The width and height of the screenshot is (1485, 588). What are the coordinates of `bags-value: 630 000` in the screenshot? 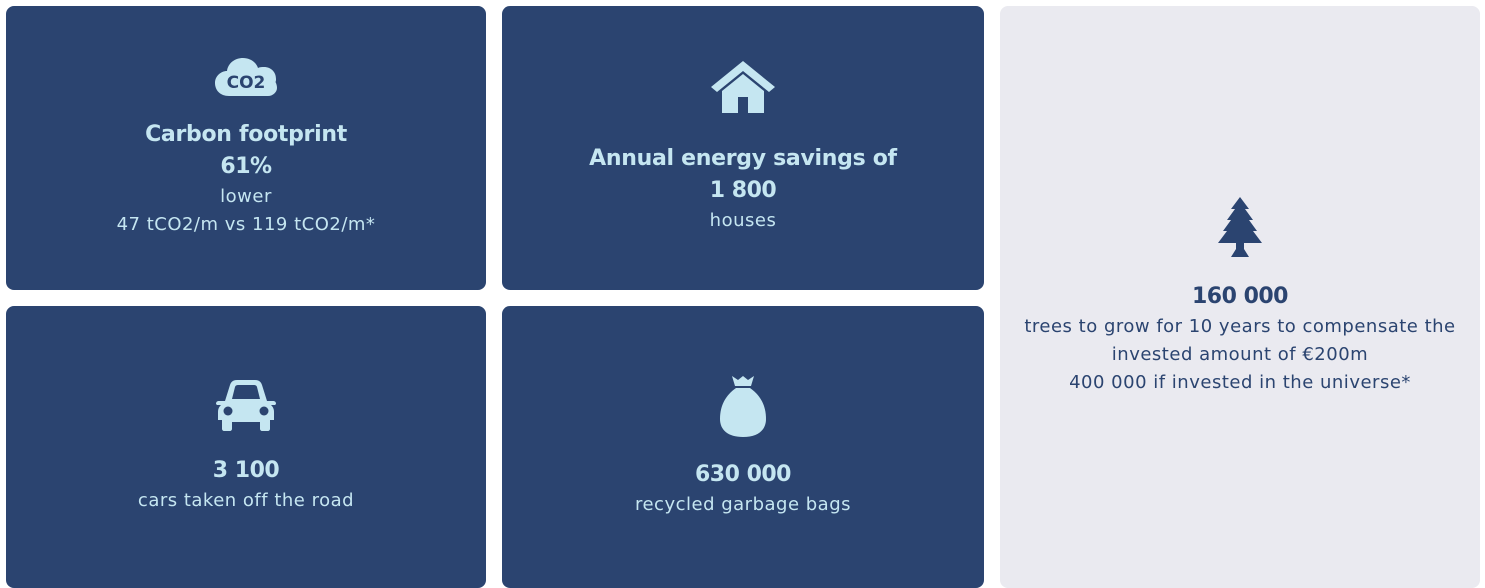 It's located at (743, 474).